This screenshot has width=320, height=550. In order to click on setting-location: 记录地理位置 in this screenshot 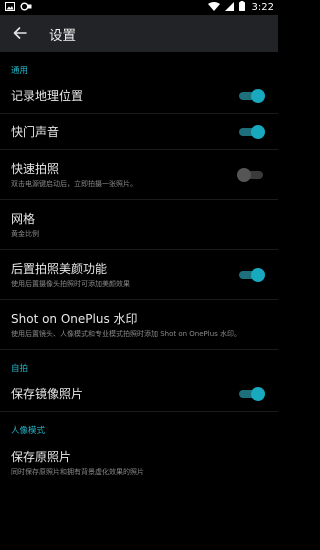, I will do `click(139, 96)`.